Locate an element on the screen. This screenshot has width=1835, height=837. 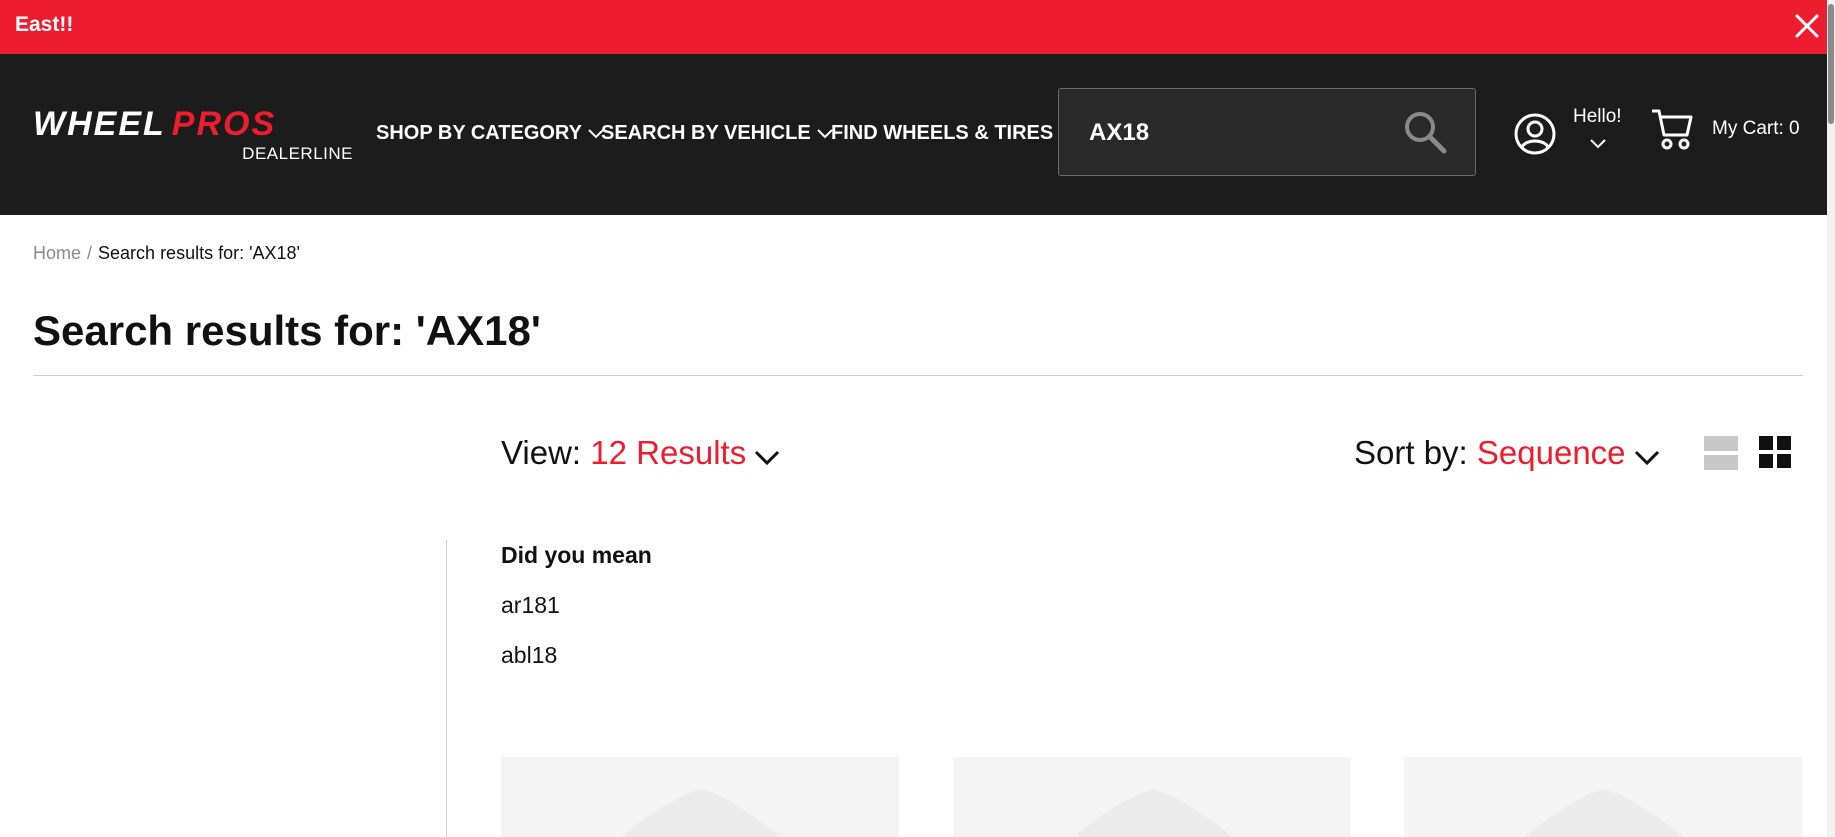
list-view-icon is located at coordinates (1721, 453).